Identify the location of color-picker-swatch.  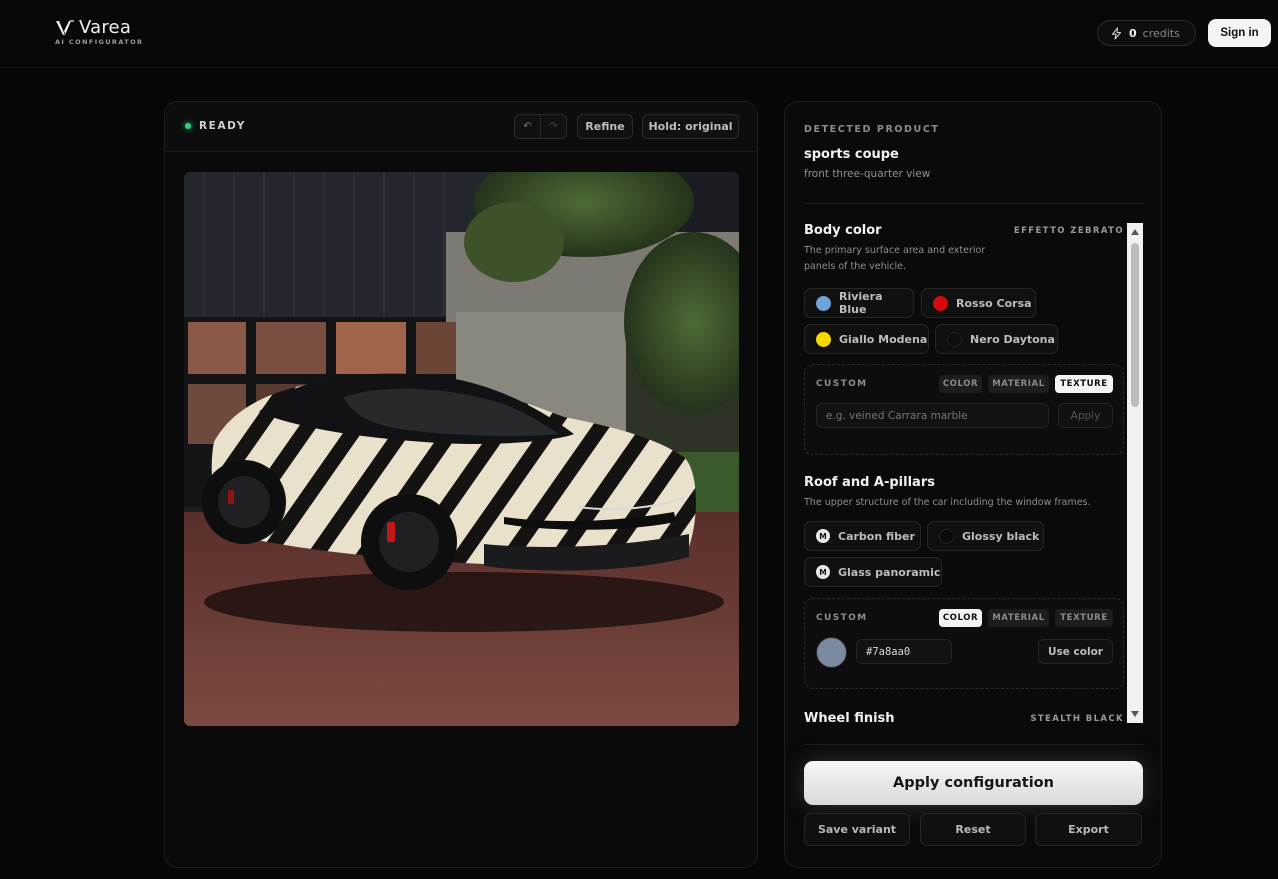
(831, 652).